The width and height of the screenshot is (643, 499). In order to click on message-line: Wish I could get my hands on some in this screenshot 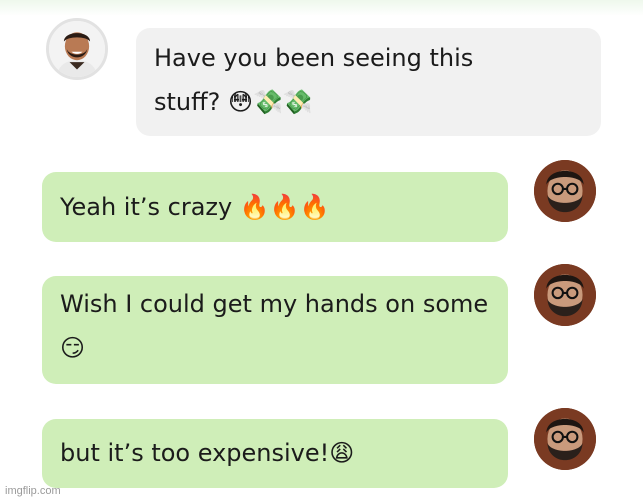, I will do `click(274, 304)`.